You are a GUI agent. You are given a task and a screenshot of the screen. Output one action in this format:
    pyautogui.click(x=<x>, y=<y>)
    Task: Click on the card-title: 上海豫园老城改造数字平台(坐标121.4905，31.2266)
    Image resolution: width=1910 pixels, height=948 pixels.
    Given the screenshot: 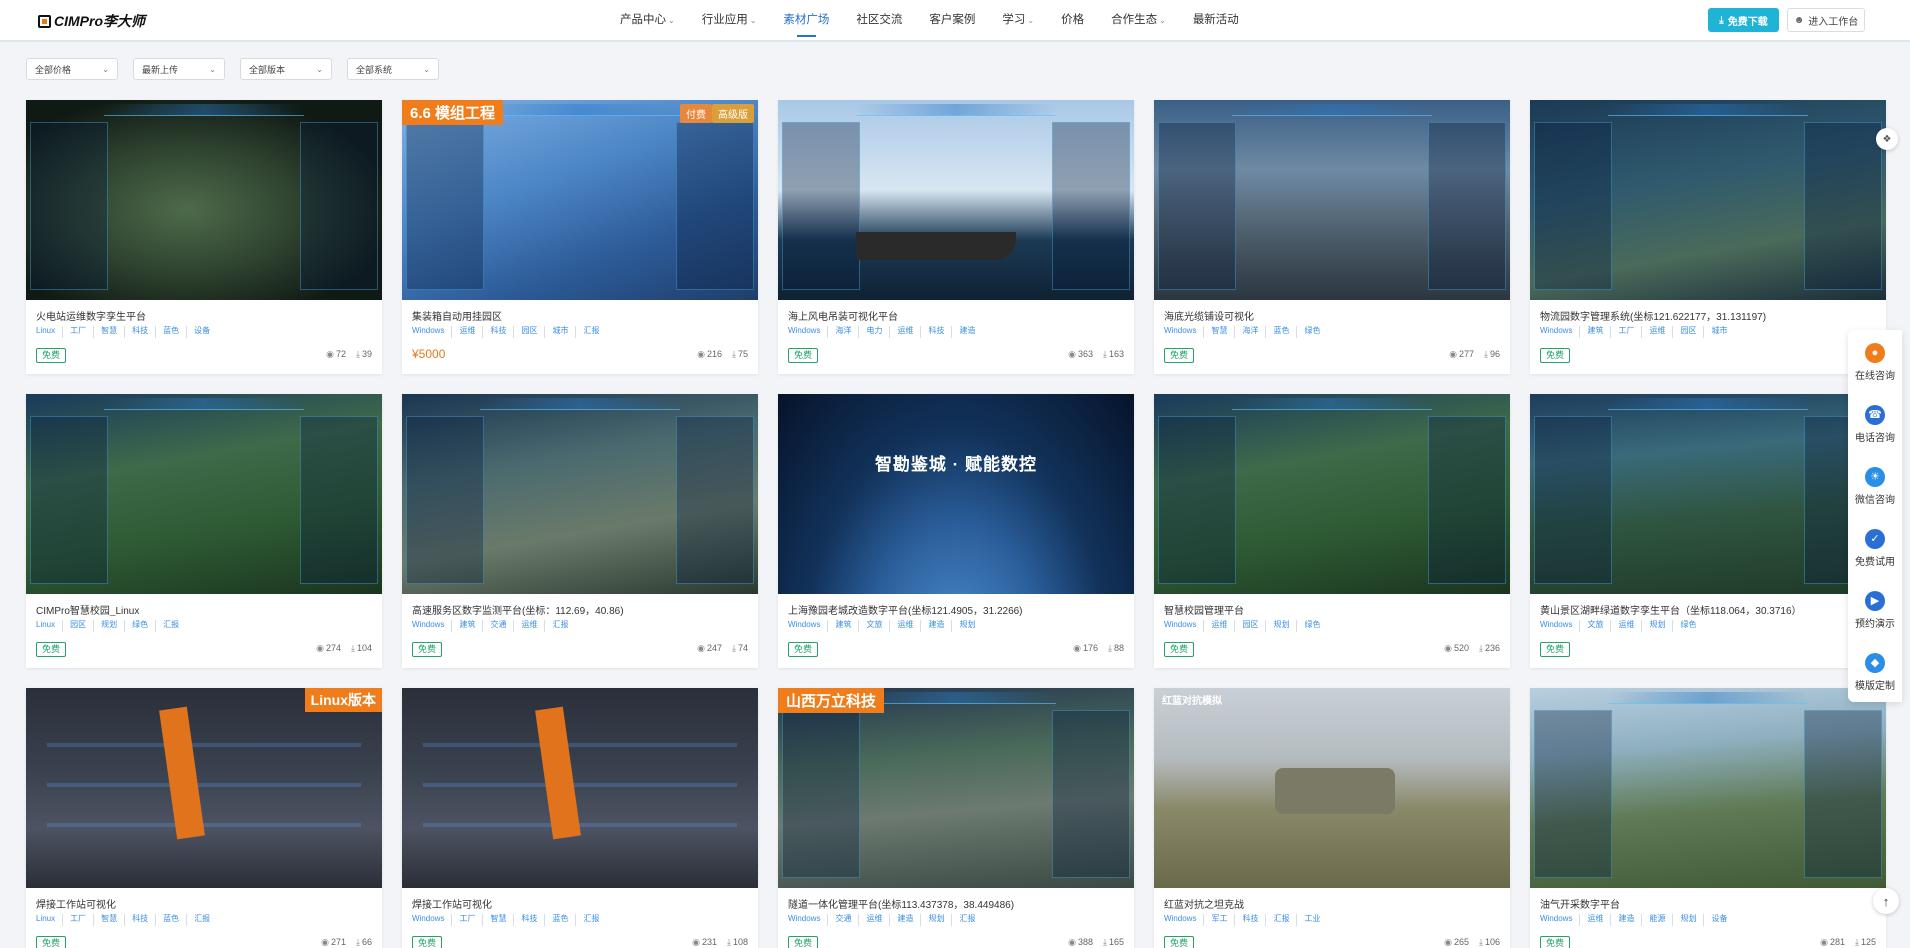 What is the action you would take?
    pyautogui.click(x=956, y=609)
    